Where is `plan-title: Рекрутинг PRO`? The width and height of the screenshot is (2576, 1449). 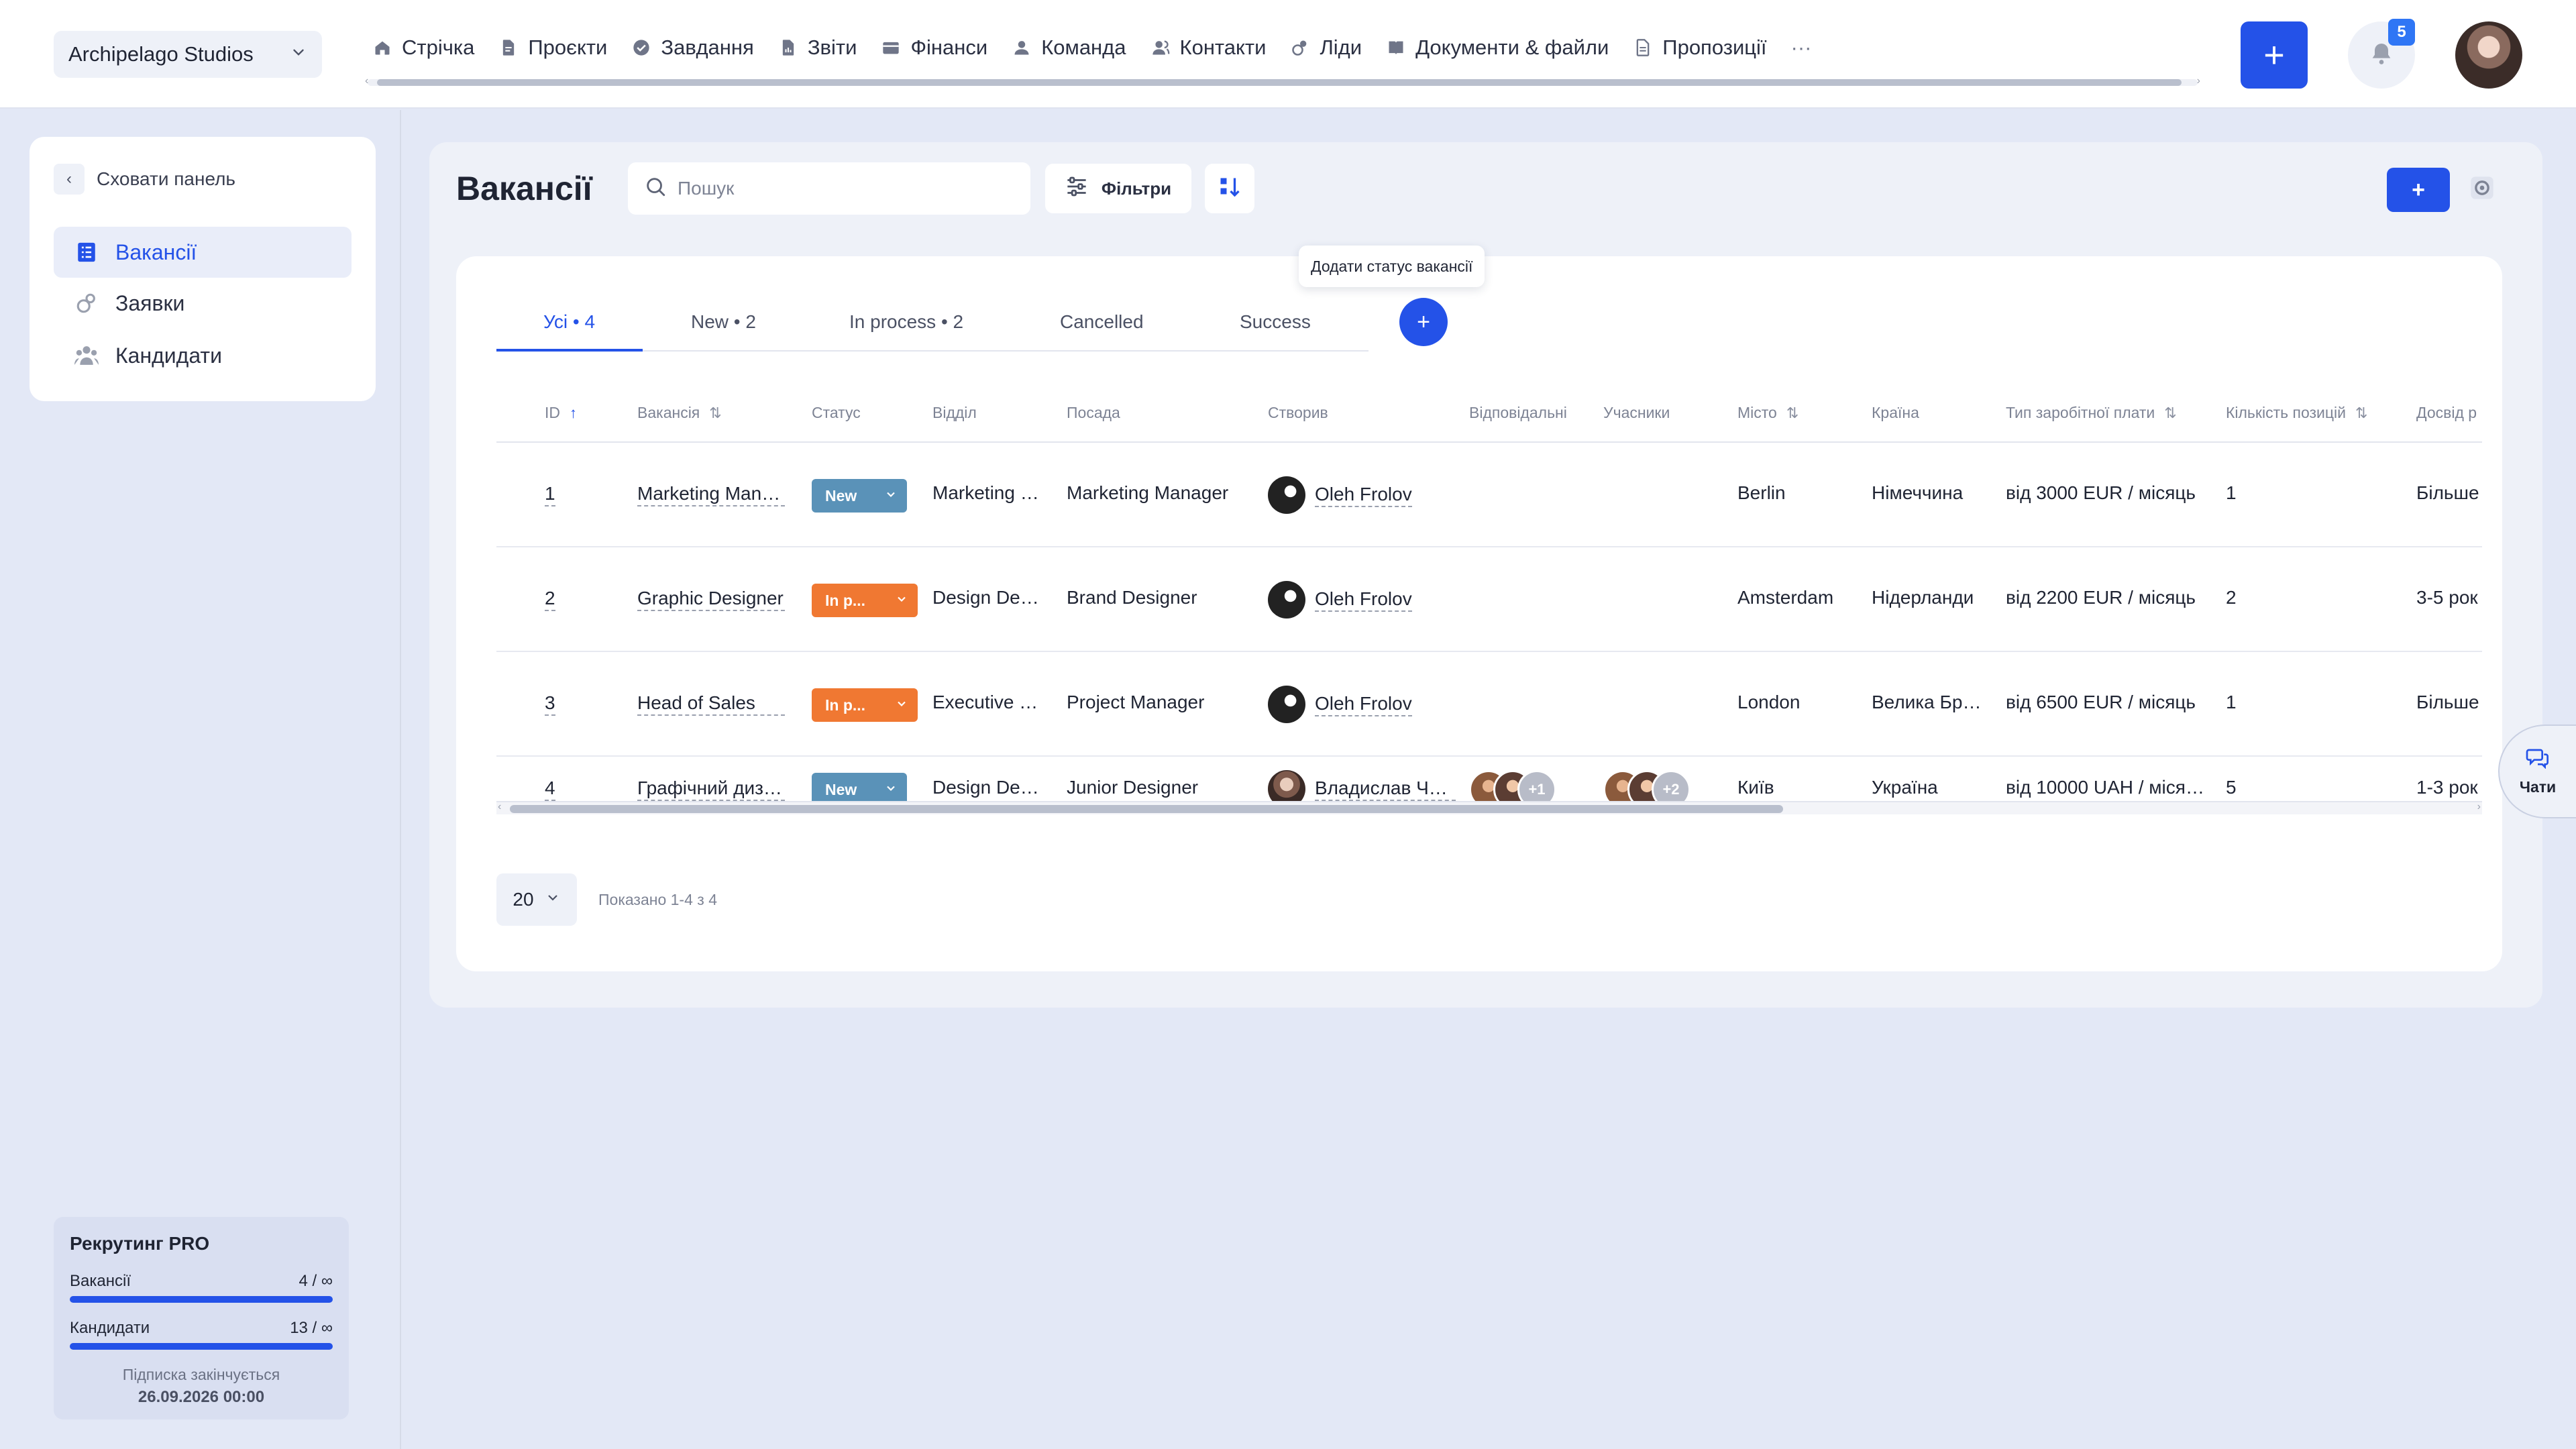
plan-title: Рекрутинг PRO is located at coordinates (140, 1243).